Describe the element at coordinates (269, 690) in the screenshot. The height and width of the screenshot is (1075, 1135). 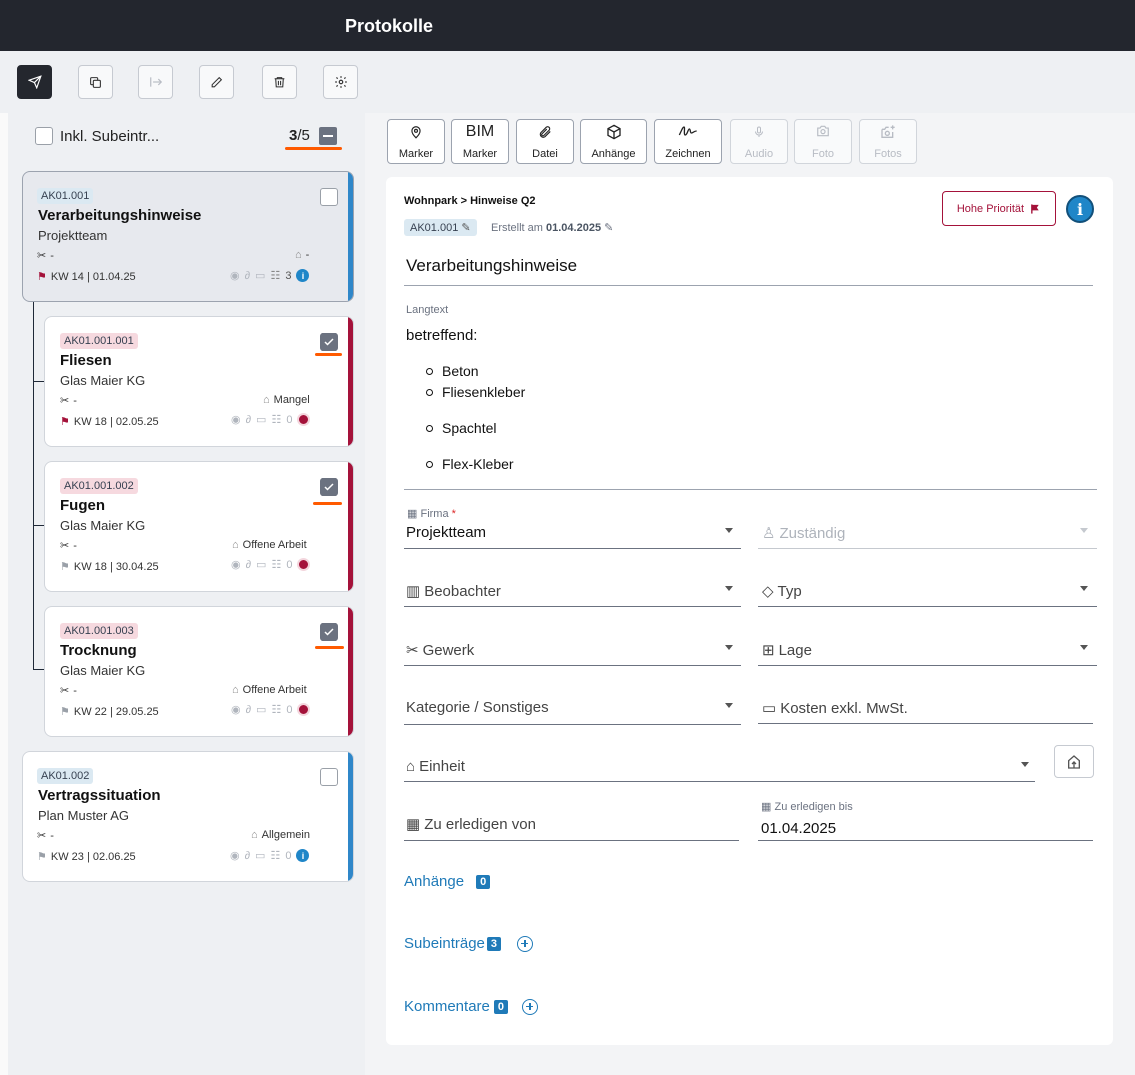
I see `entry-tag: ⌂ Offene Arbeit` at that location.